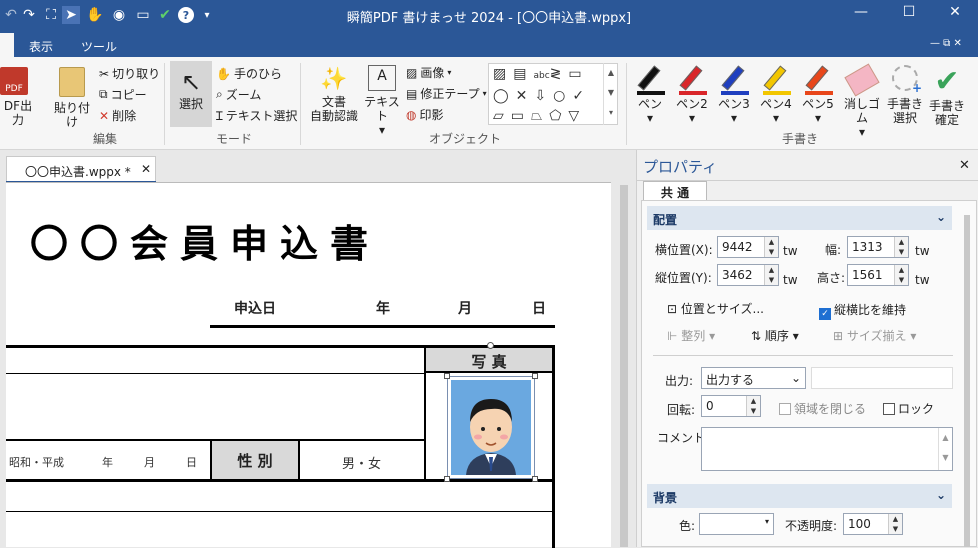 This screenshot has width=978, height=548. I want to click on section-background: 背景 ⌄, so click(799, 496).